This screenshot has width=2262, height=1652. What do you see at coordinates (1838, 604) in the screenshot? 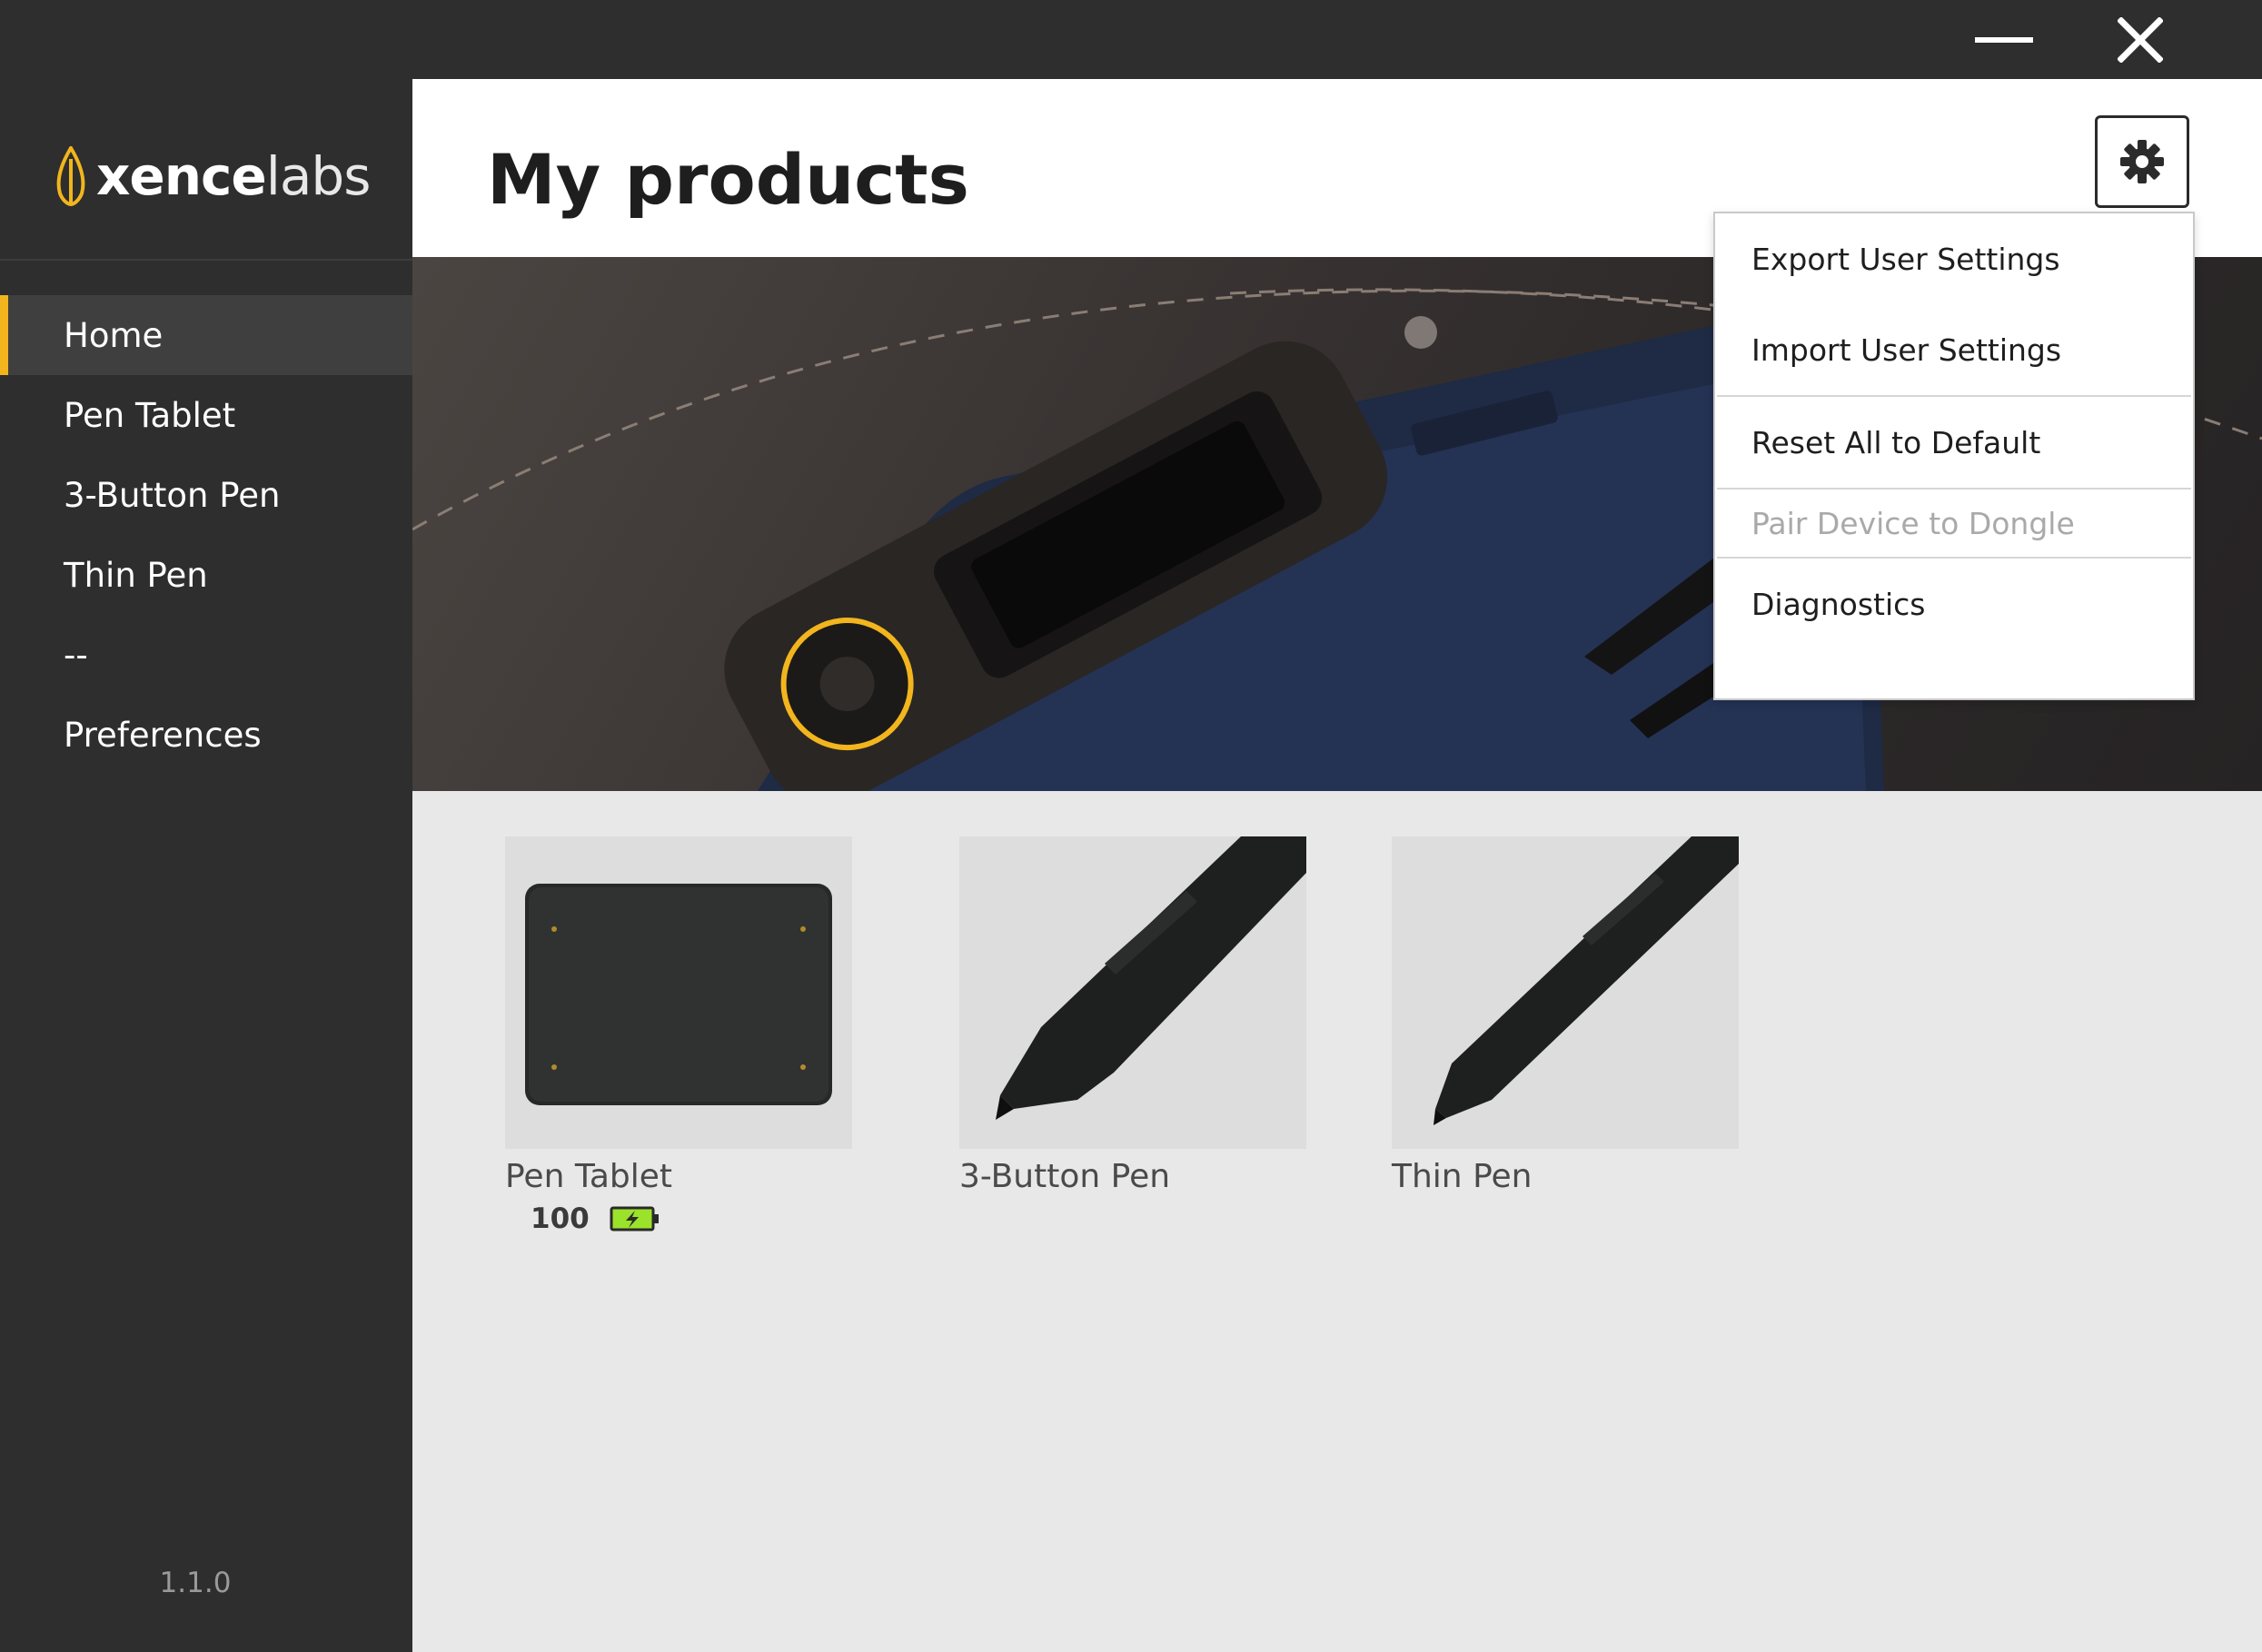
I see `menu-item-label: Diagnostics` at bounding box center [1838, 604].